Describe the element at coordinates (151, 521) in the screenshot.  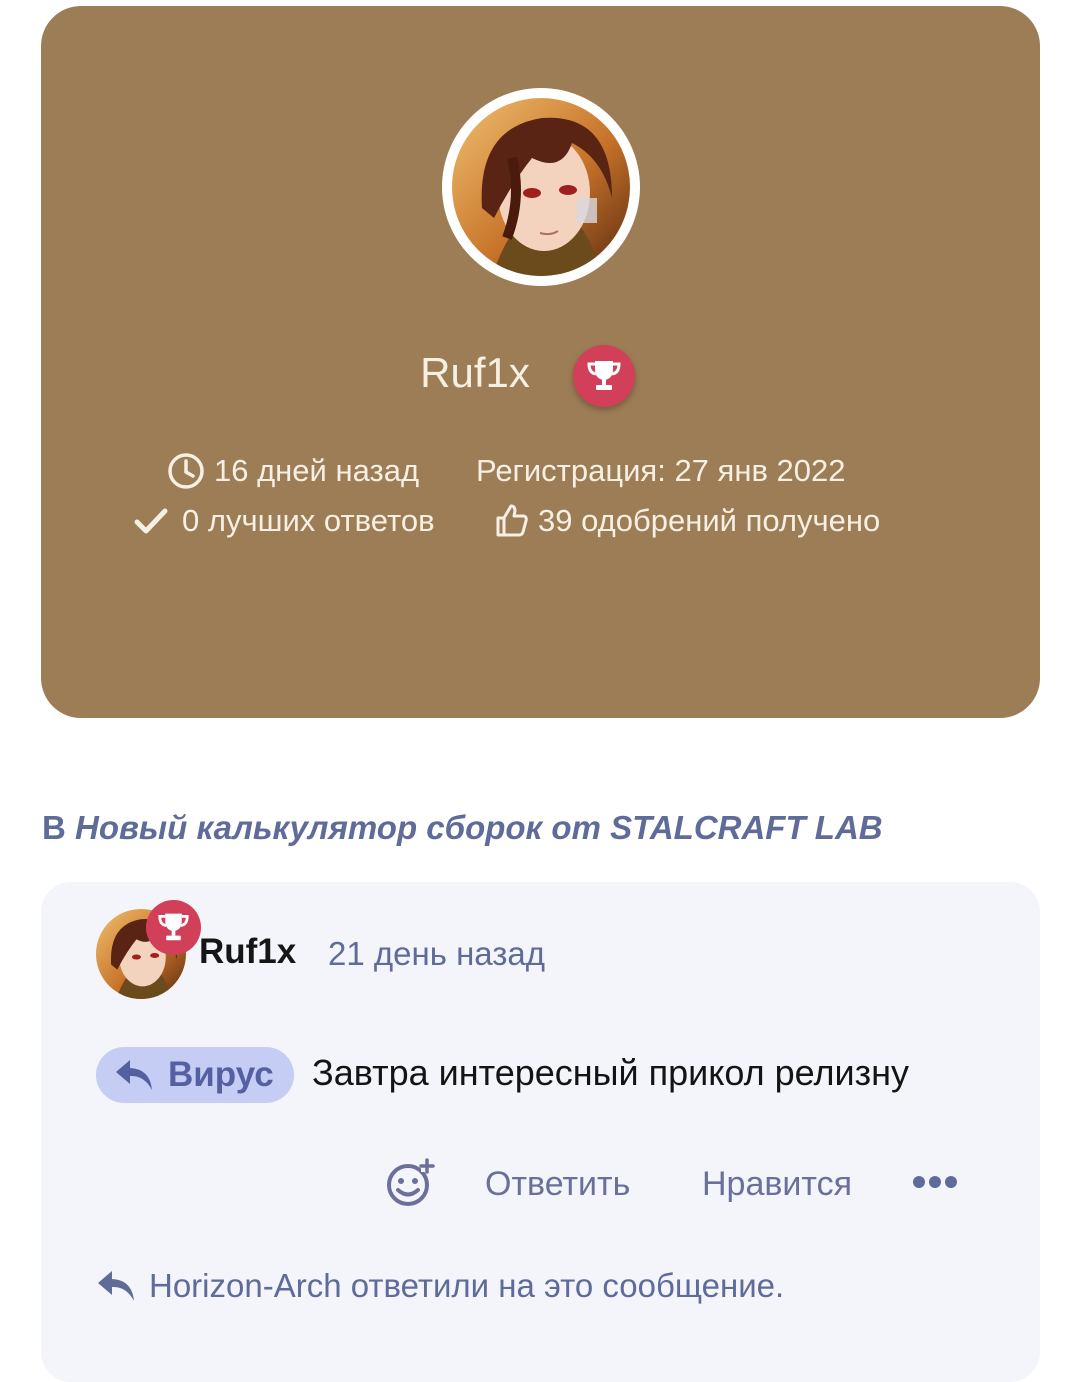
I see `check-icon` at that location.